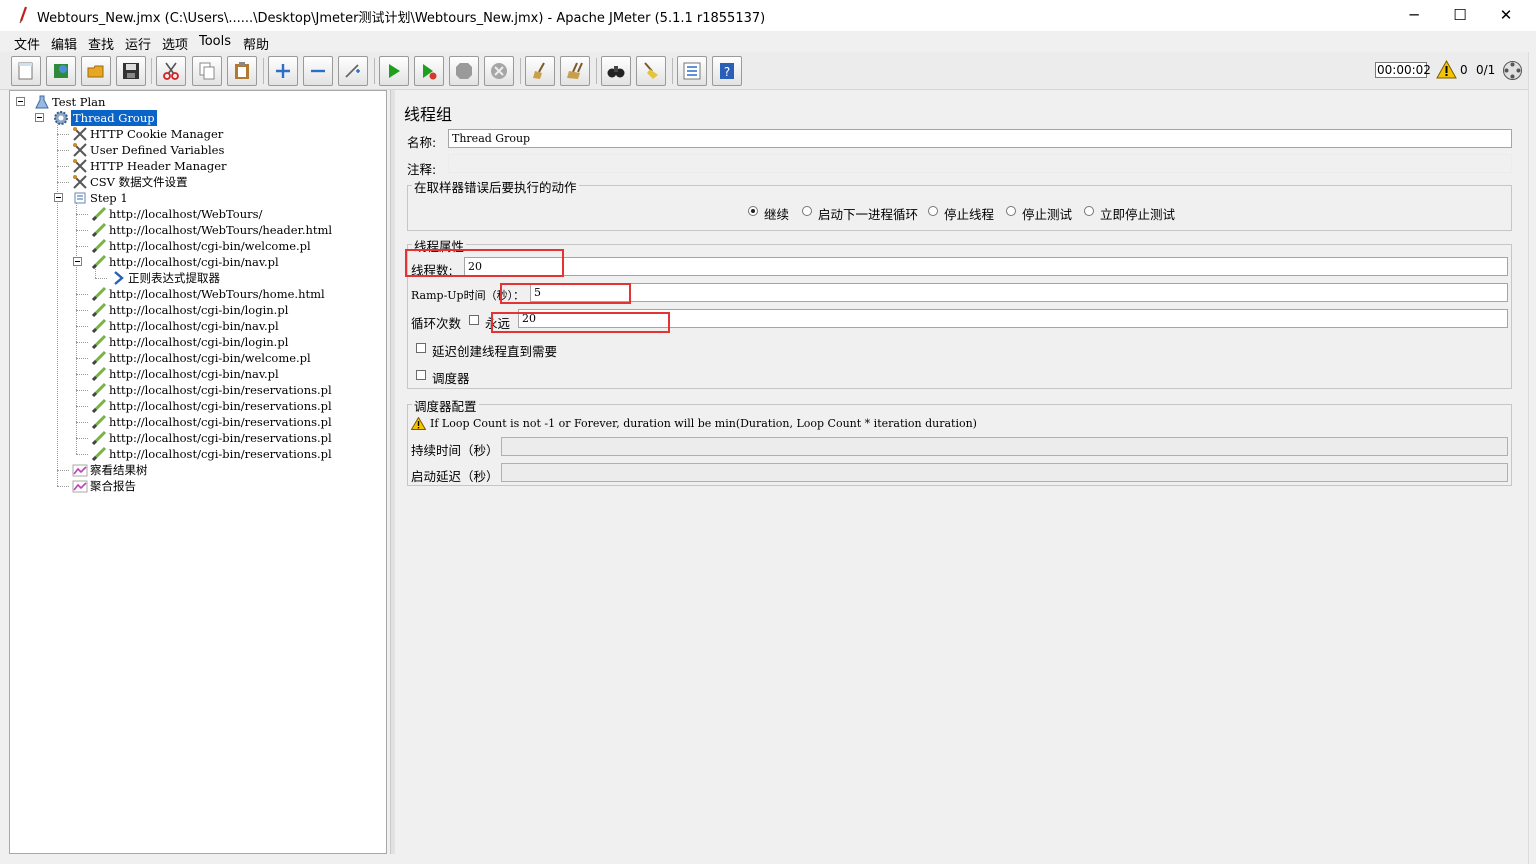  I want to click on binoculars-icon, so click(616, 72).